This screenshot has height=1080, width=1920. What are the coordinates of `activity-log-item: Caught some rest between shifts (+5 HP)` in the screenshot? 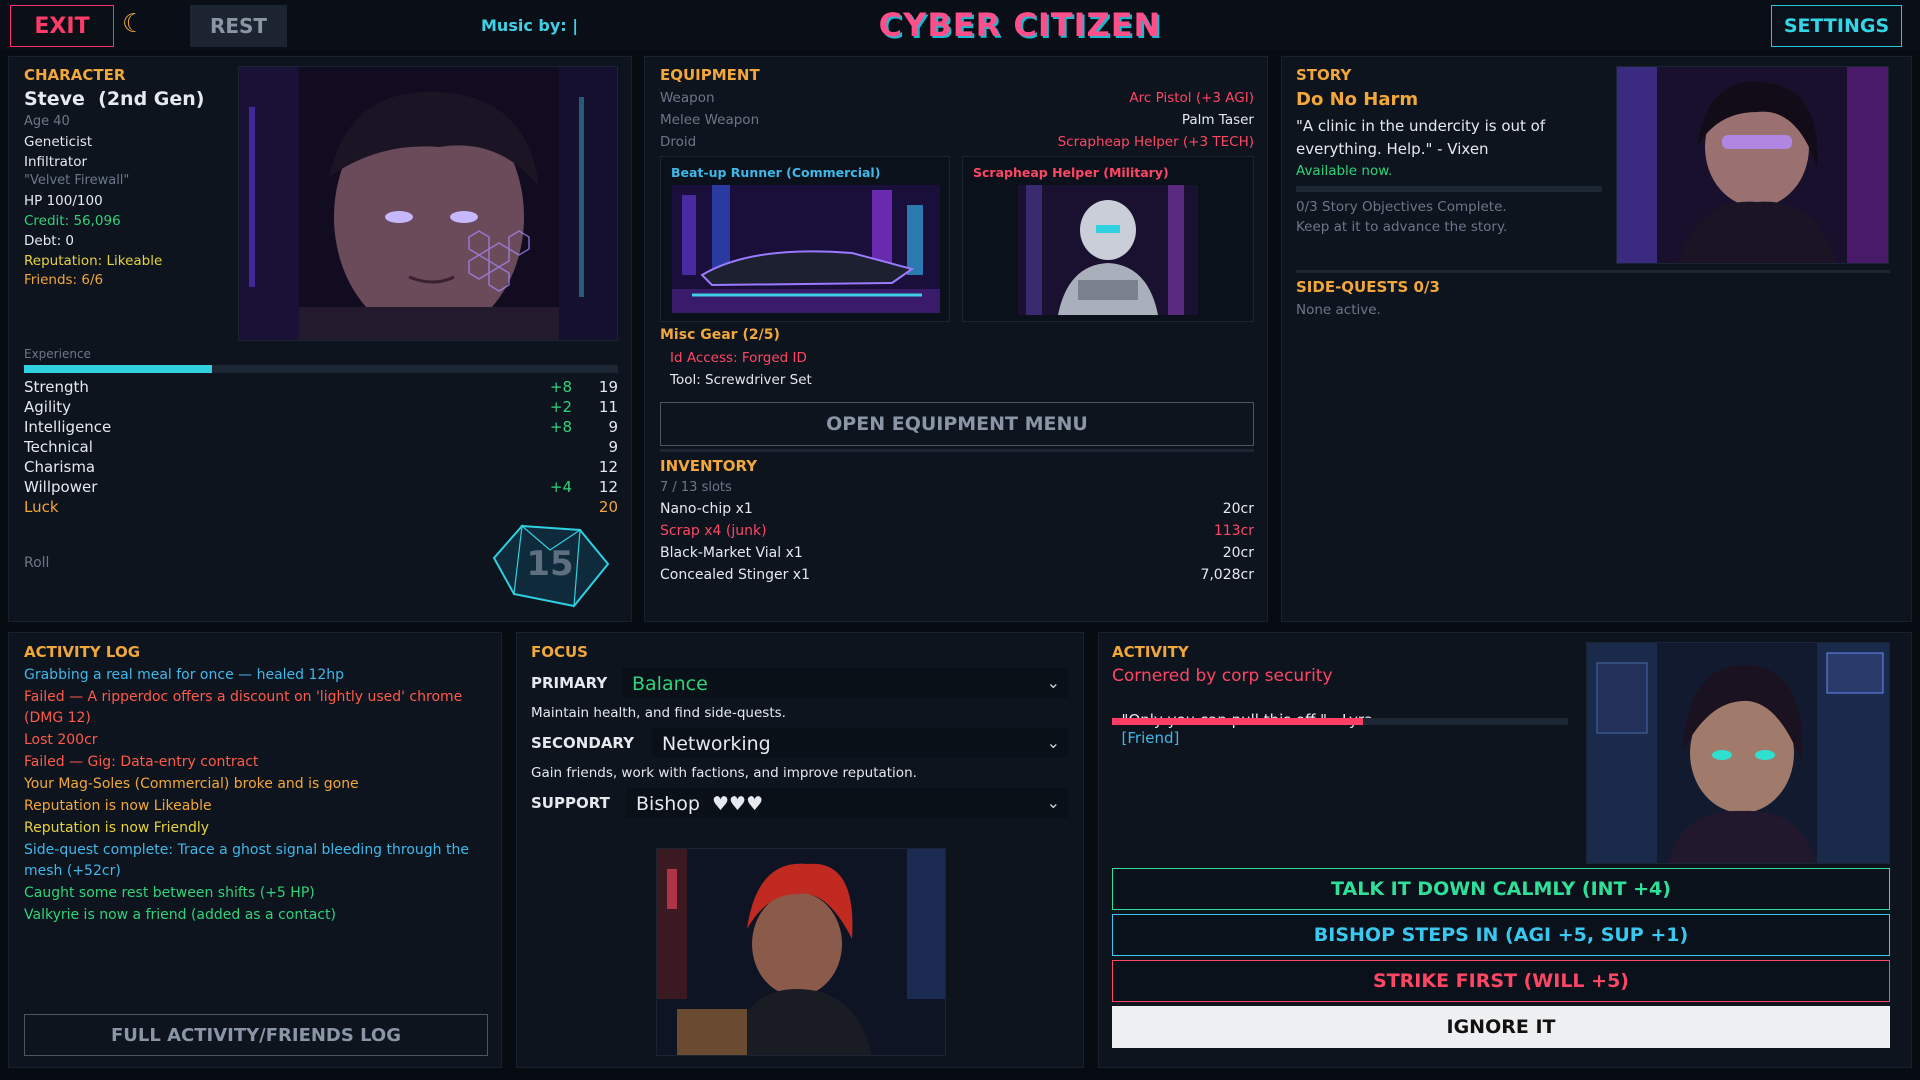 It's located at (169, 893).